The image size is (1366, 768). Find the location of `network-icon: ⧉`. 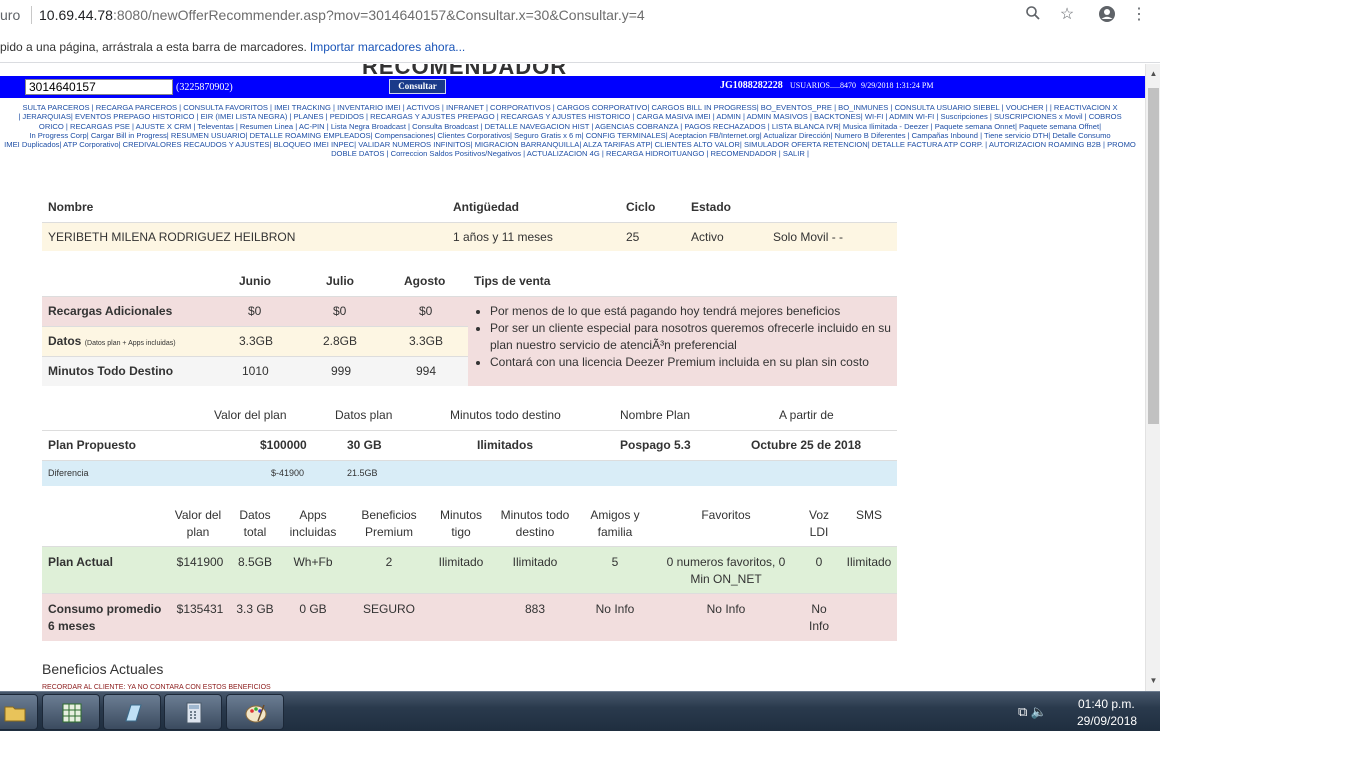

network-icon: ⧉ is located at coordinates (1022, 711).